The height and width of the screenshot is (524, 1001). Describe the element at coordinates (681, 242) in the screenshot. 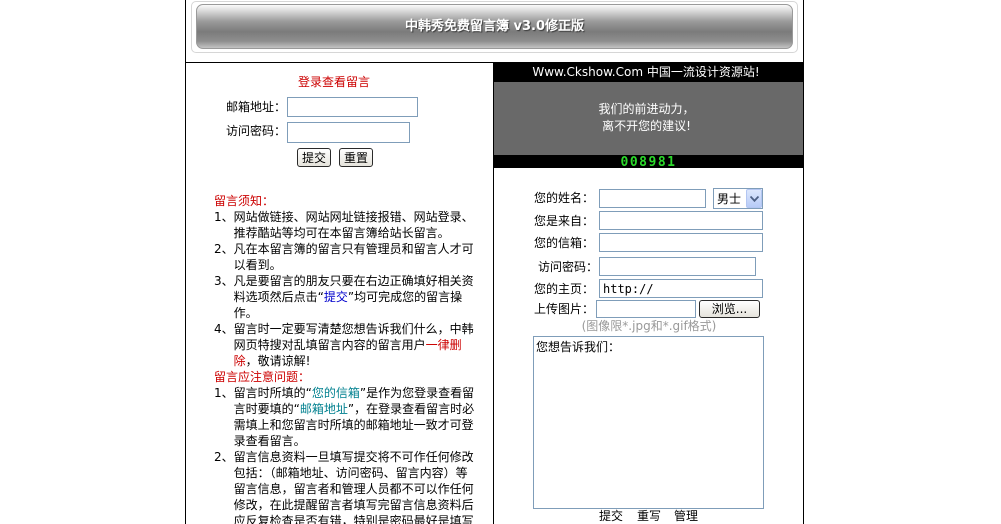

I see `email-input` at that location.